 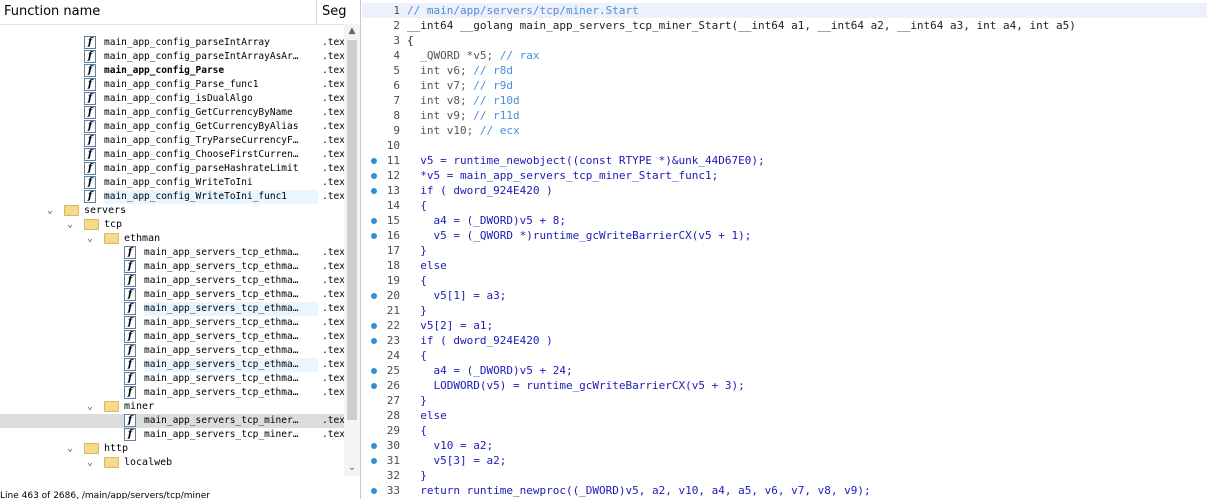 What do you see at coordinates (784, 340) in the screenshot?
I see `code-line: 23 if ( dword_924E420 )` at bounding box center [784, 340].